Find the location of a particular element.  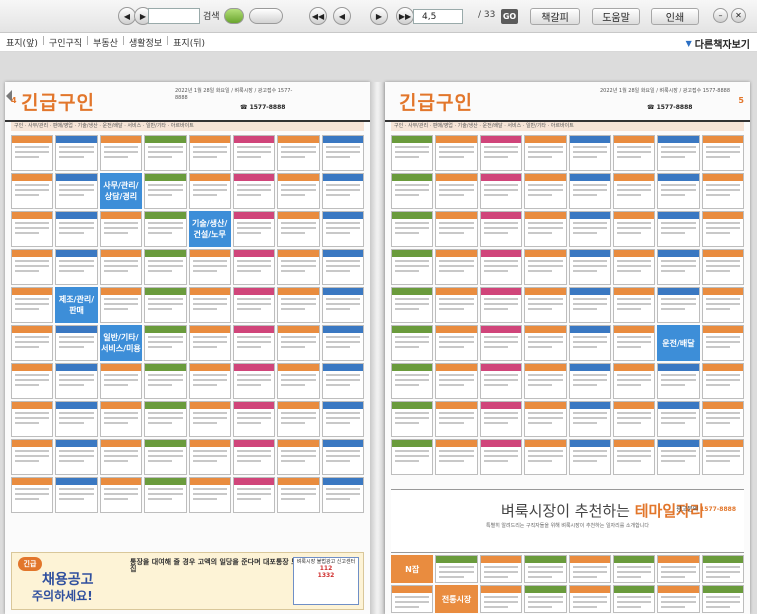

section-link: 표지(앞) is located at coordinates (22, 42).